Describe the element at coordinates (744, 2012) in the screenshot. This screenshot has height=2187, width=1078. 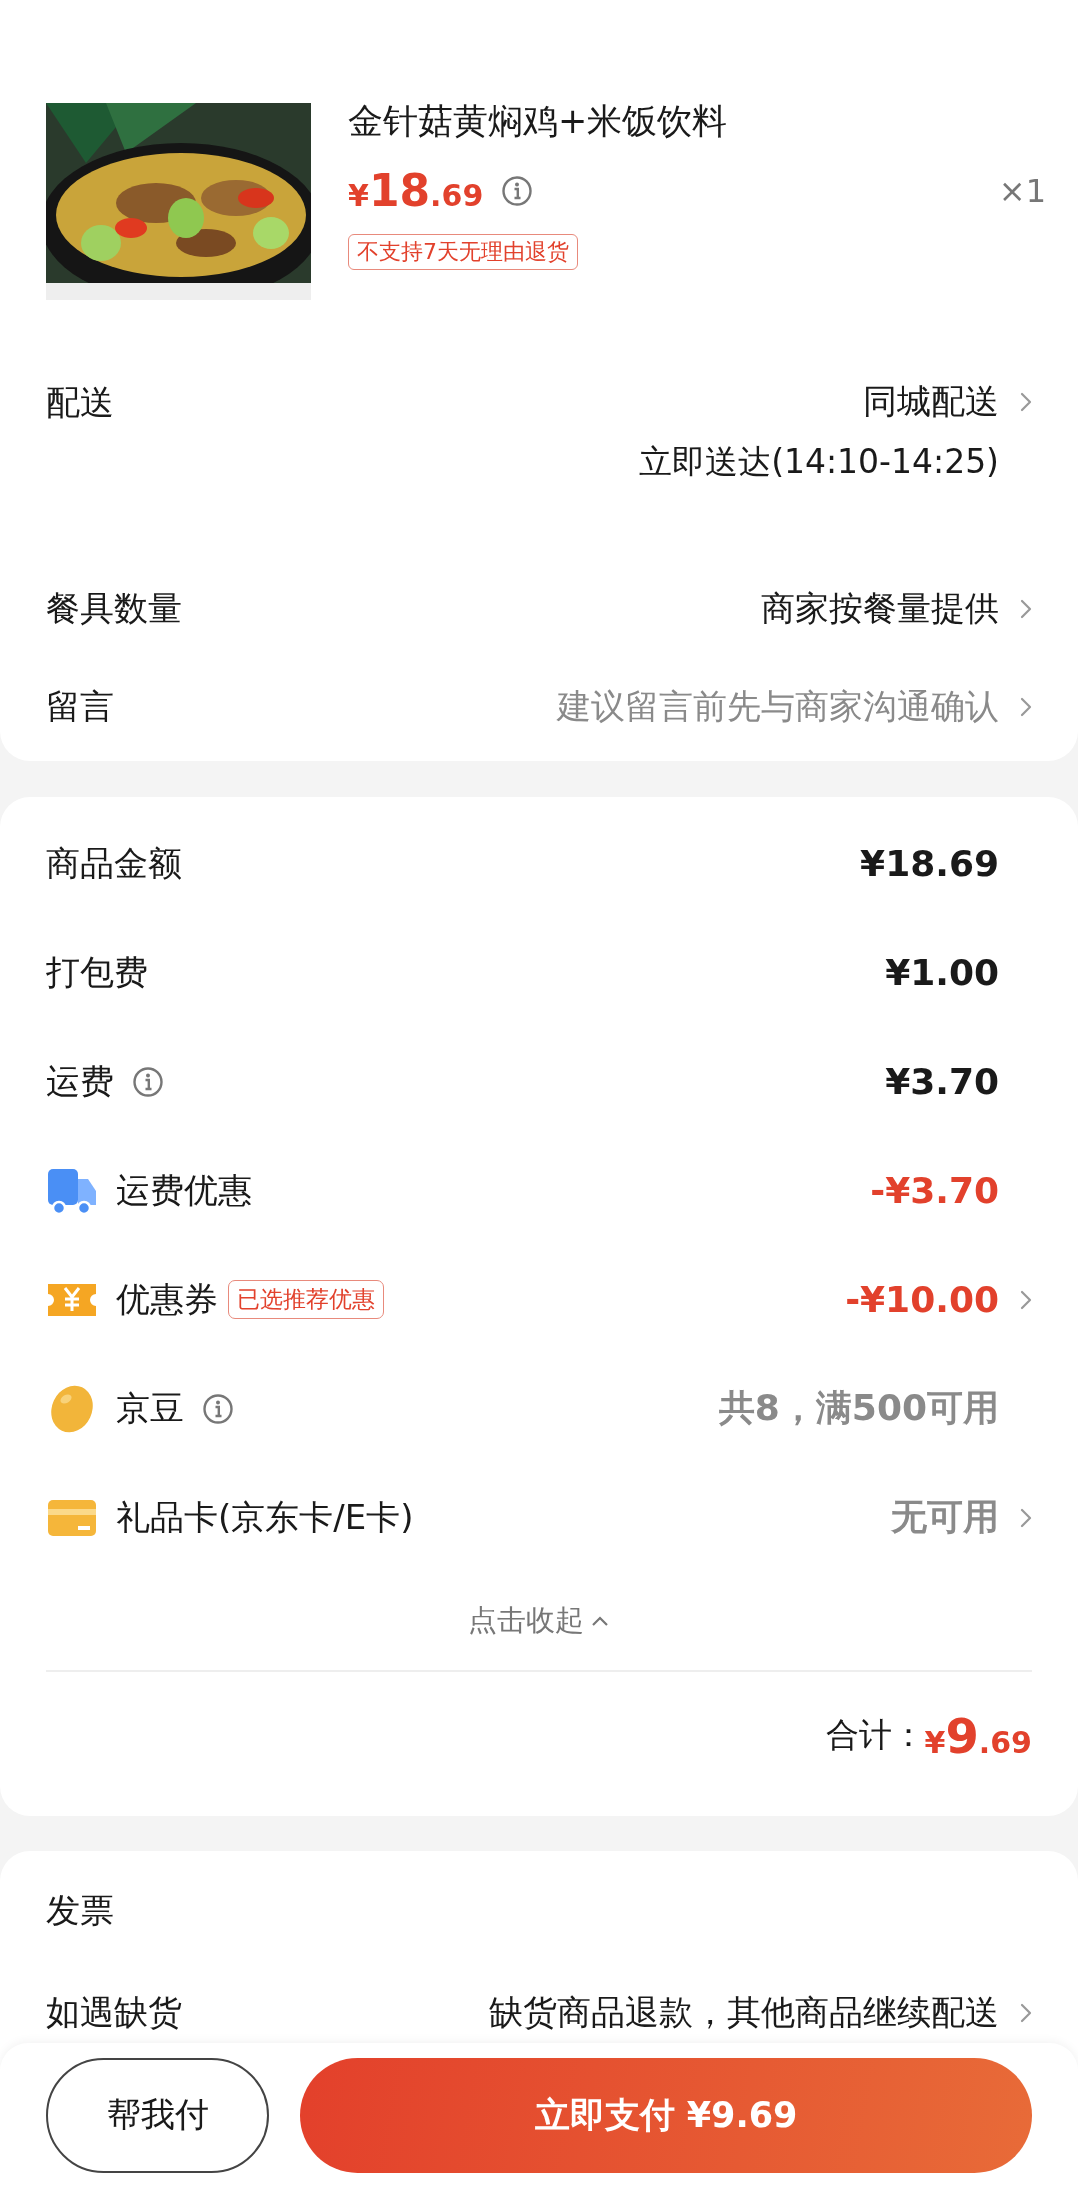
I see `stockout-value: 缺货商品退款，其他商品继续配送` at that location.